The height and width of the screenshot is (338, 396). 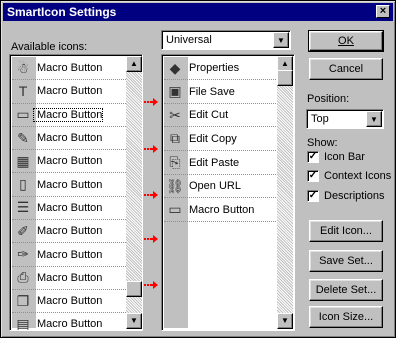 I want to click on list-item: ☰ Macro Button, so click(x=69, y=209).